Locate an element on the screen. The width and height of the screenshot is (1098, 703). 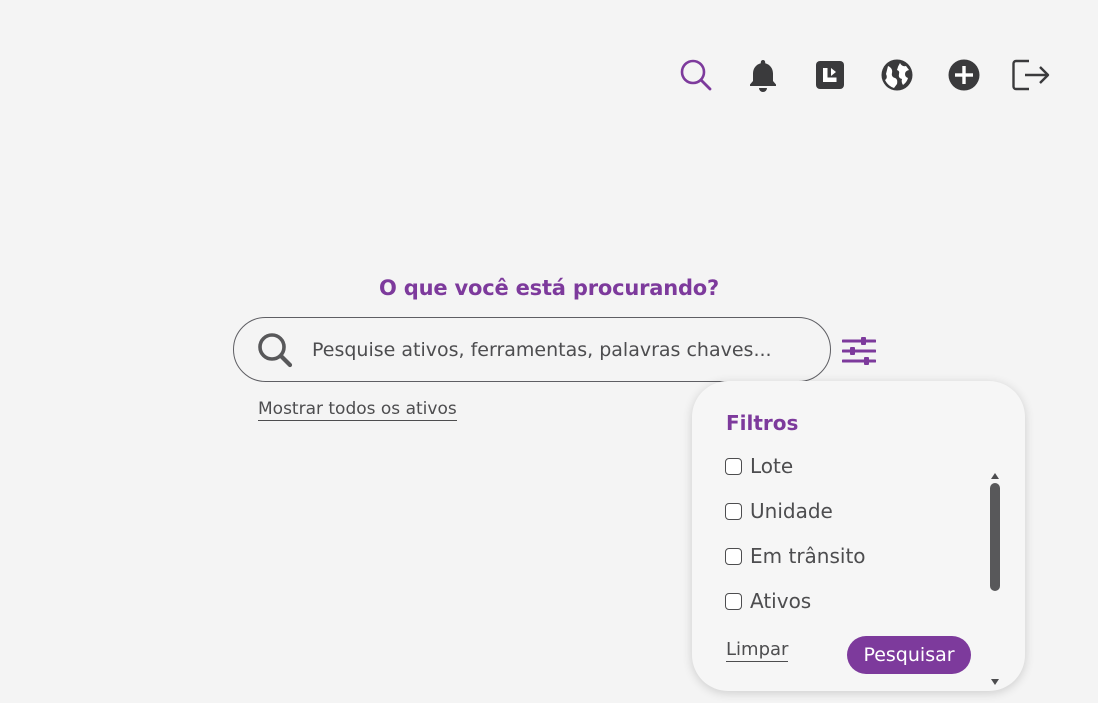
filter-option-em-transito: Em trânsito is located at coordinates (795, 556).